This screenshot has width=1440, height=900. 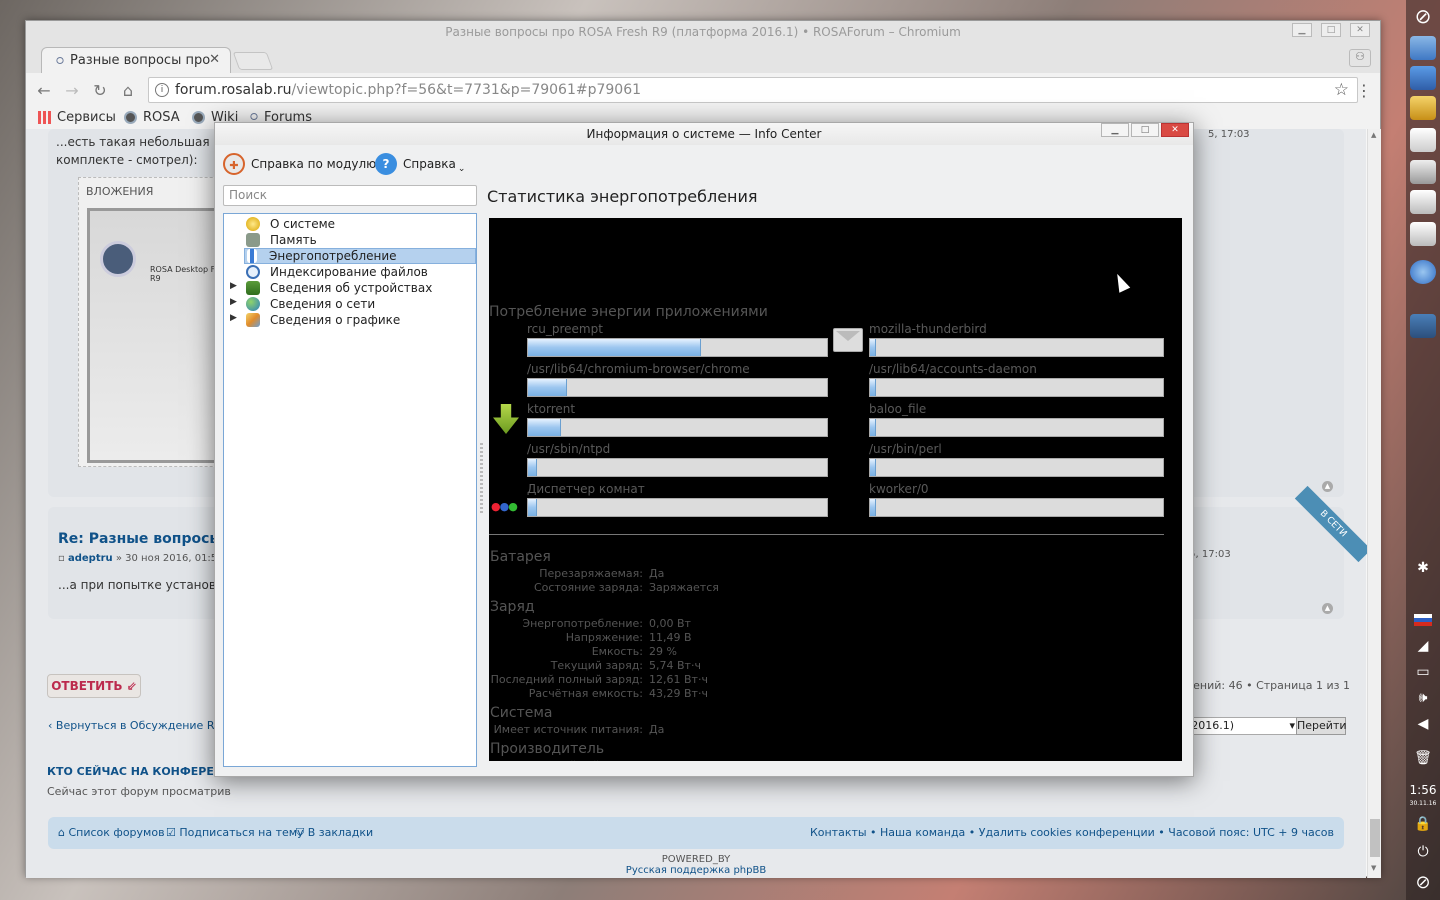 What do you see at coordinates (350, 288) in the screenshot?
I see `tree-item-devices: ▶ Сведения об устройствах` at bounding box center [350, 288].